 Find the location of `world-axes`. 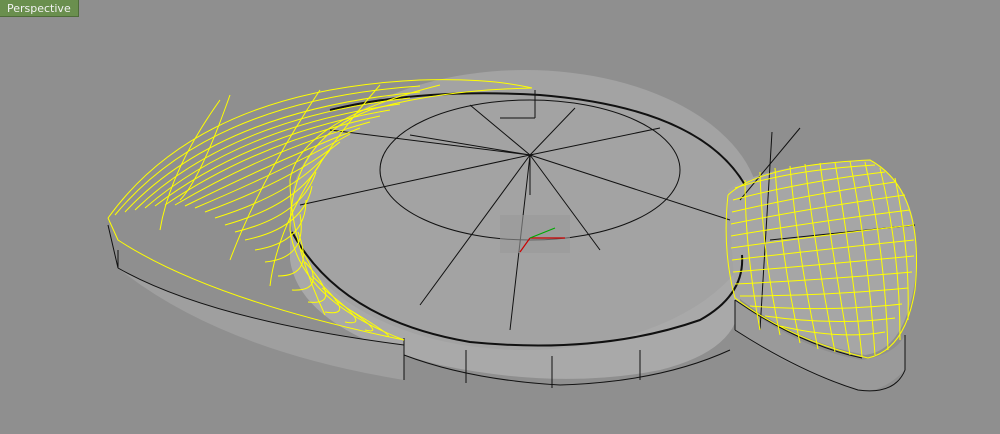

world-axes is located at coordinates (535, 234).